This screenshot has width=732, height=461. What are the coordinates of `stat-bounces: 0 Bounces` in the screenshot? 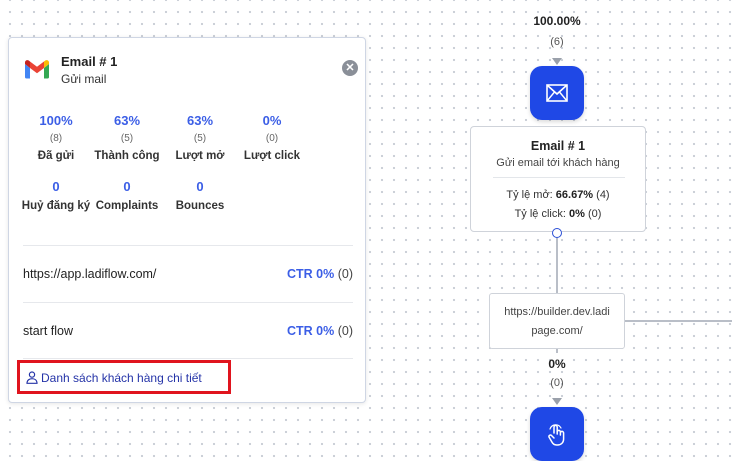 It's located at (200, 195).